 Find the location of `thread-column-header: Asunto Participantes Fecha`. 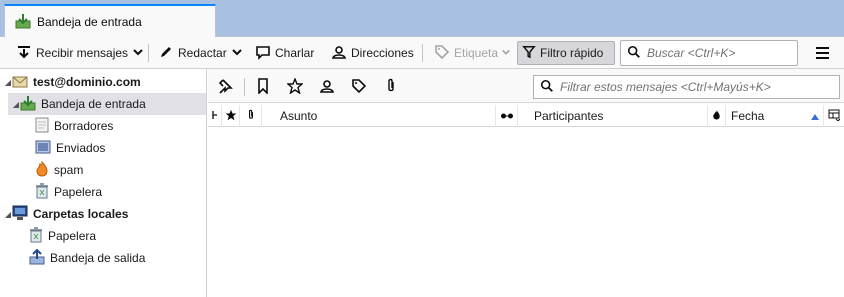

thread-column-header: Asunto Participantes Fecha is located at coordinates (526, 116).